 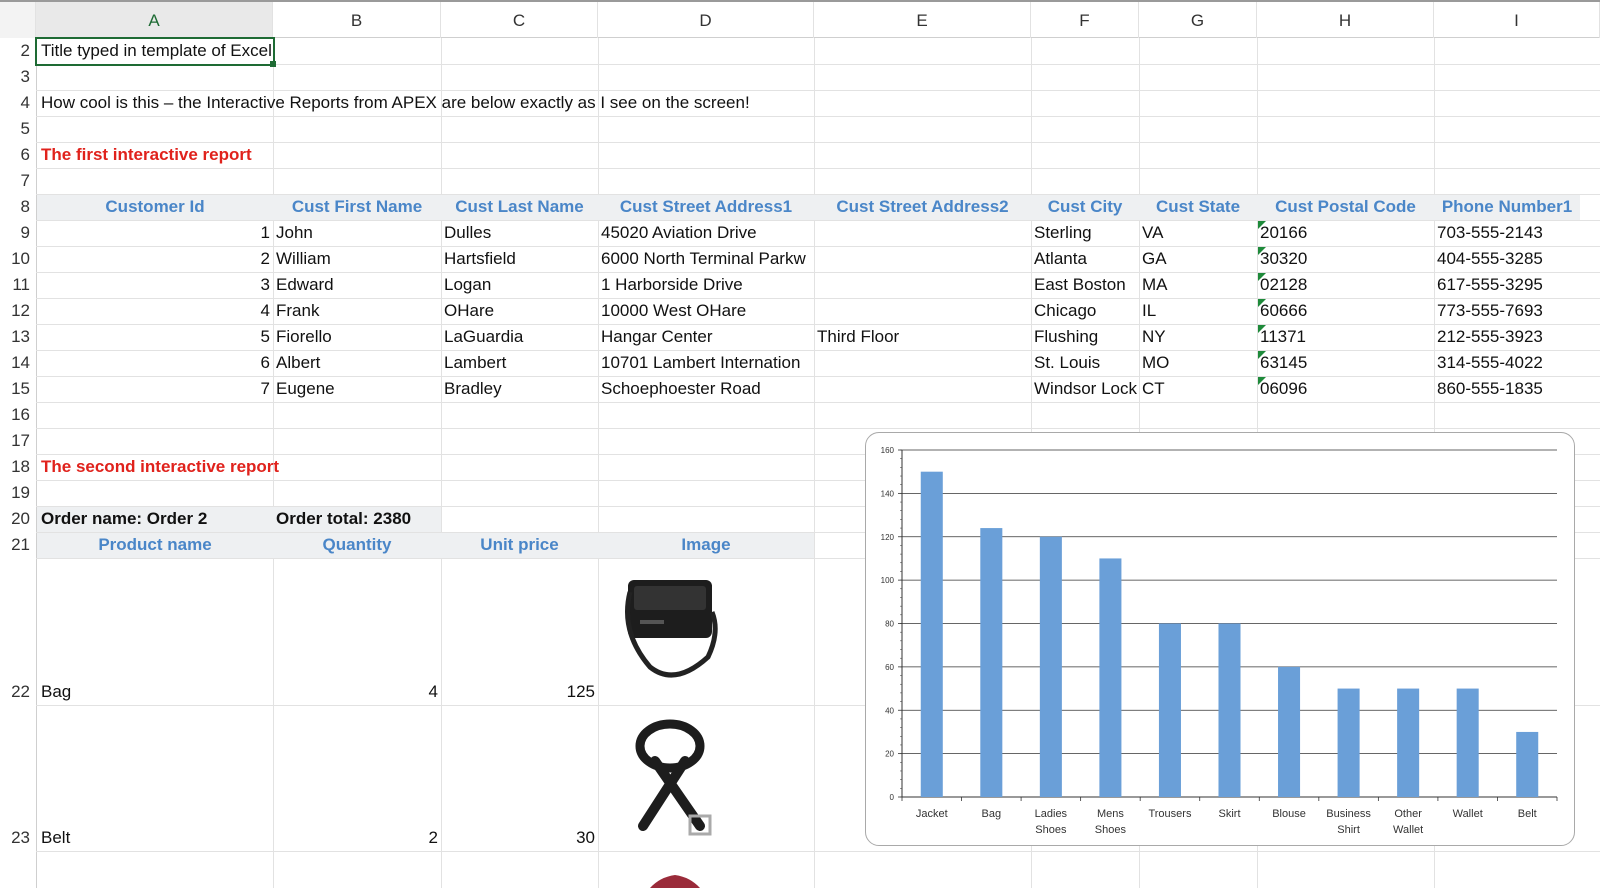 What do you see at coordinates (1517, 259) in the screenshot?
I see `table-cell-phone: 404-555-3285` at bounding box center [1517, 259].